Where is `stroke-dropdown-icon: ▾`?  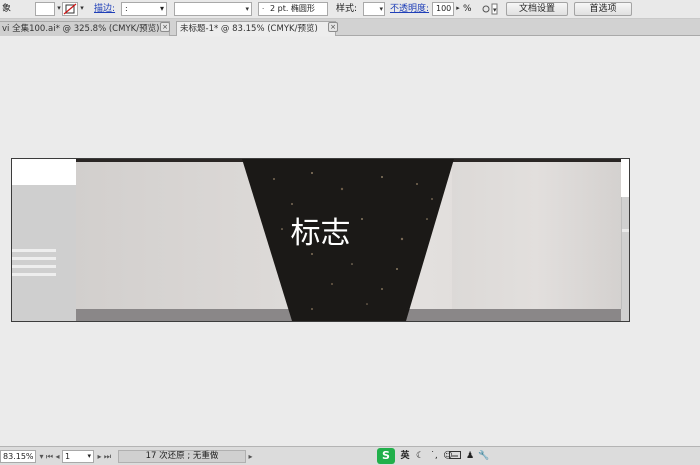 stroke-dropdown-icon: ▾ is located at coordinates (82, 9).